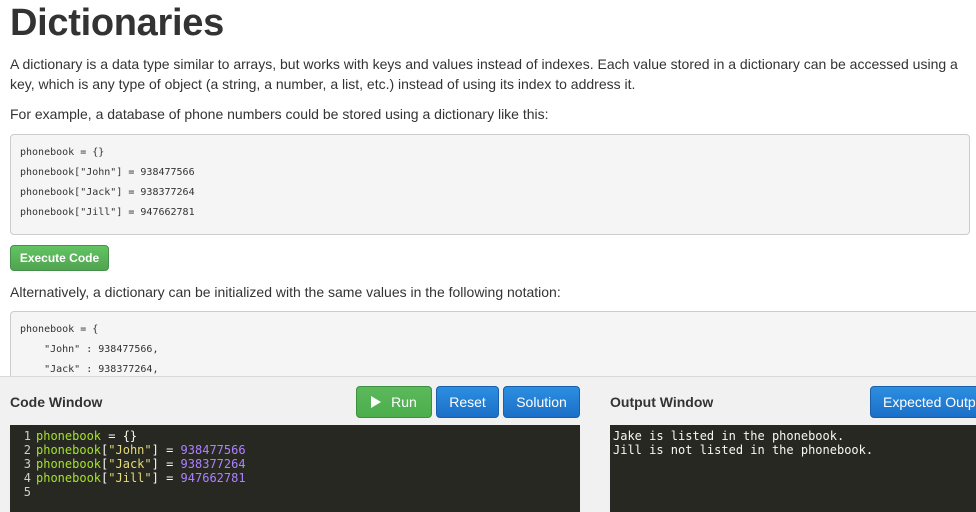 The image size is (976, 512). I want to click on editor-line: 3 phonebook["Jack"] = 938377264, so click(295, 464).